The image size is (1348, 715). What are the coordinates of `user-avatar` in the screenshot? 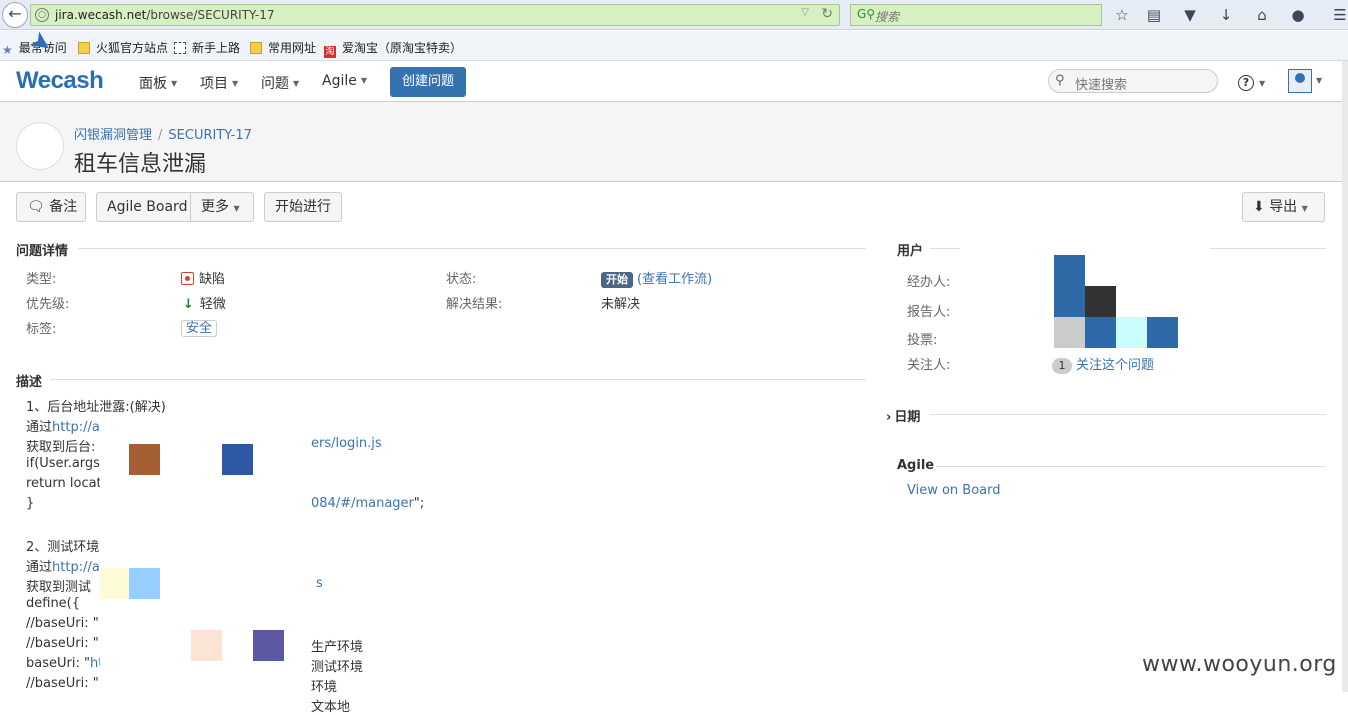 It's located at (1300, 81).